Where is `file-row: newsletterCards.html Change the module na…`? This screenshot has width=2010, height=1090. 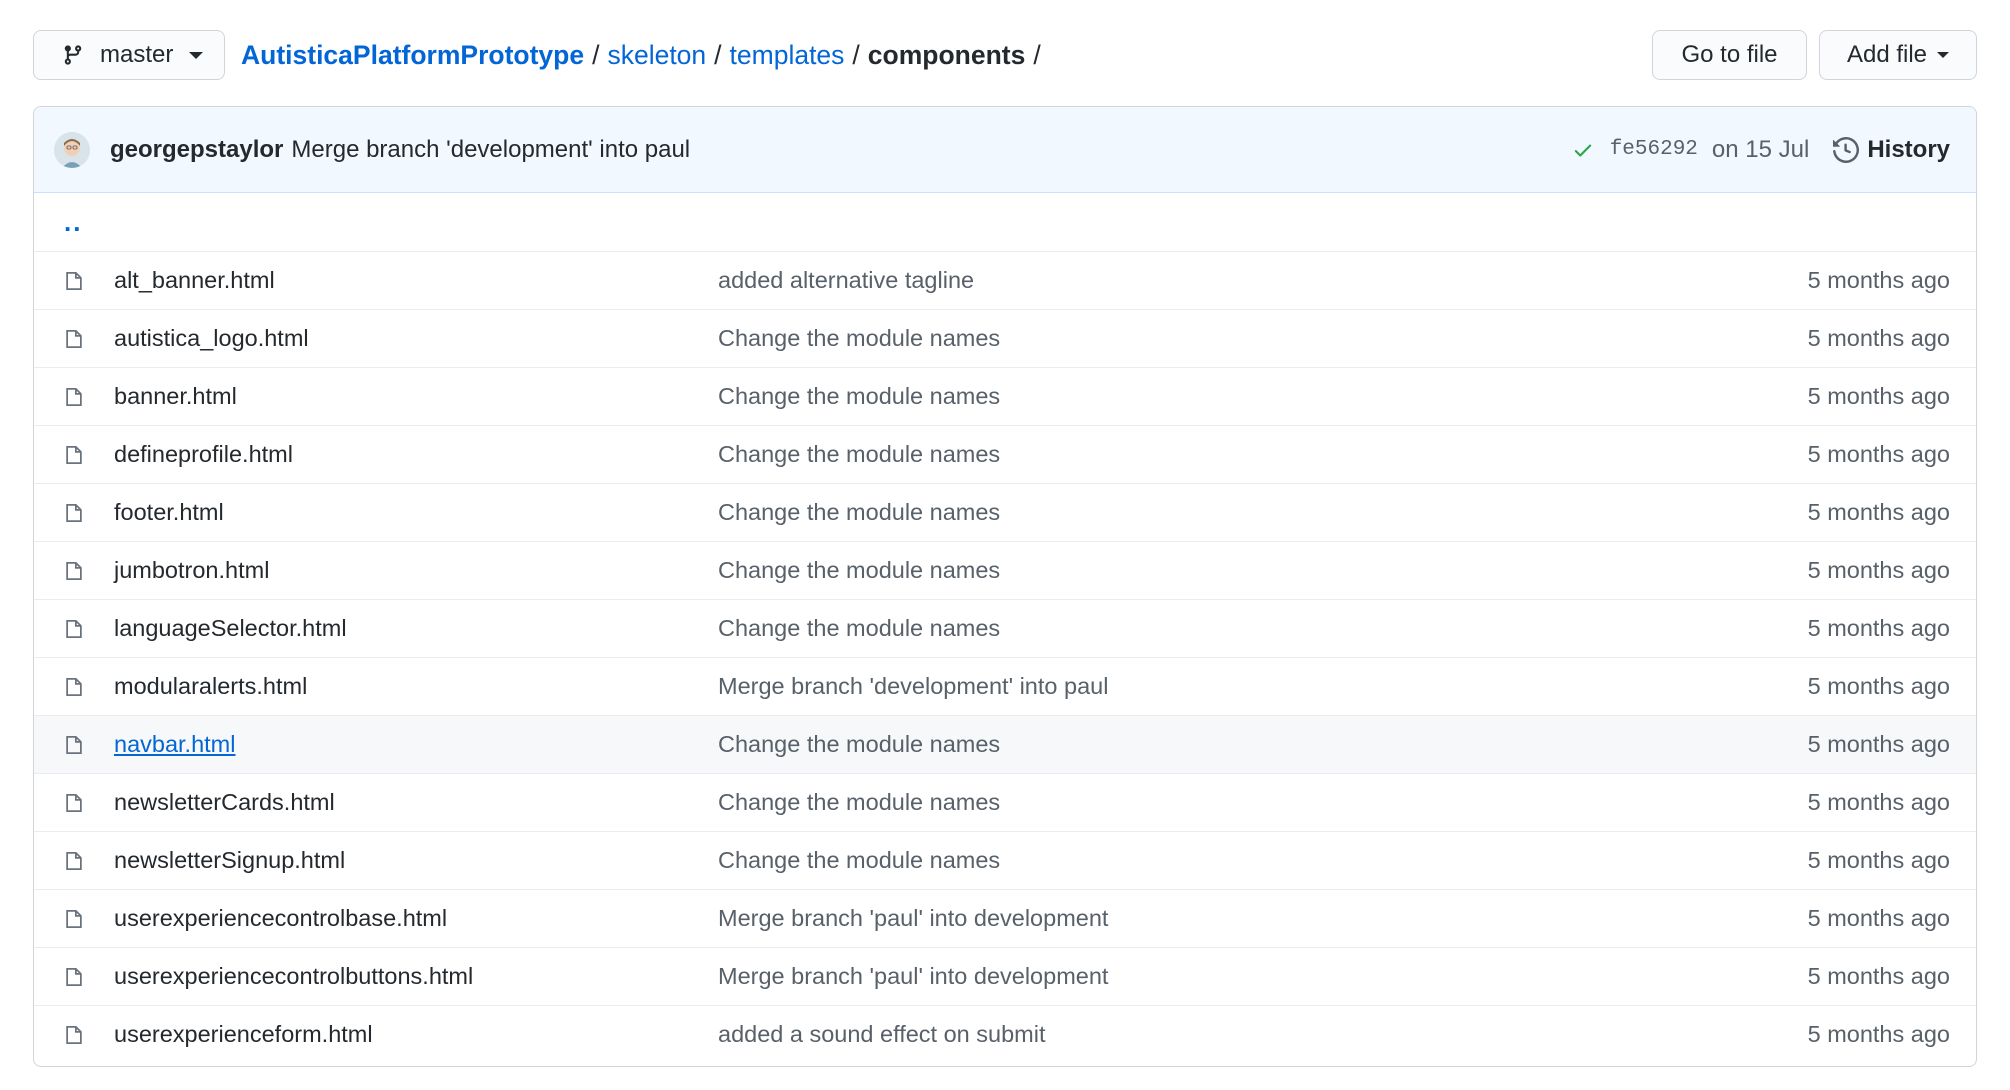 file-row: newsletterCards.html Change the module na… is located at coordinates (1005, 802).